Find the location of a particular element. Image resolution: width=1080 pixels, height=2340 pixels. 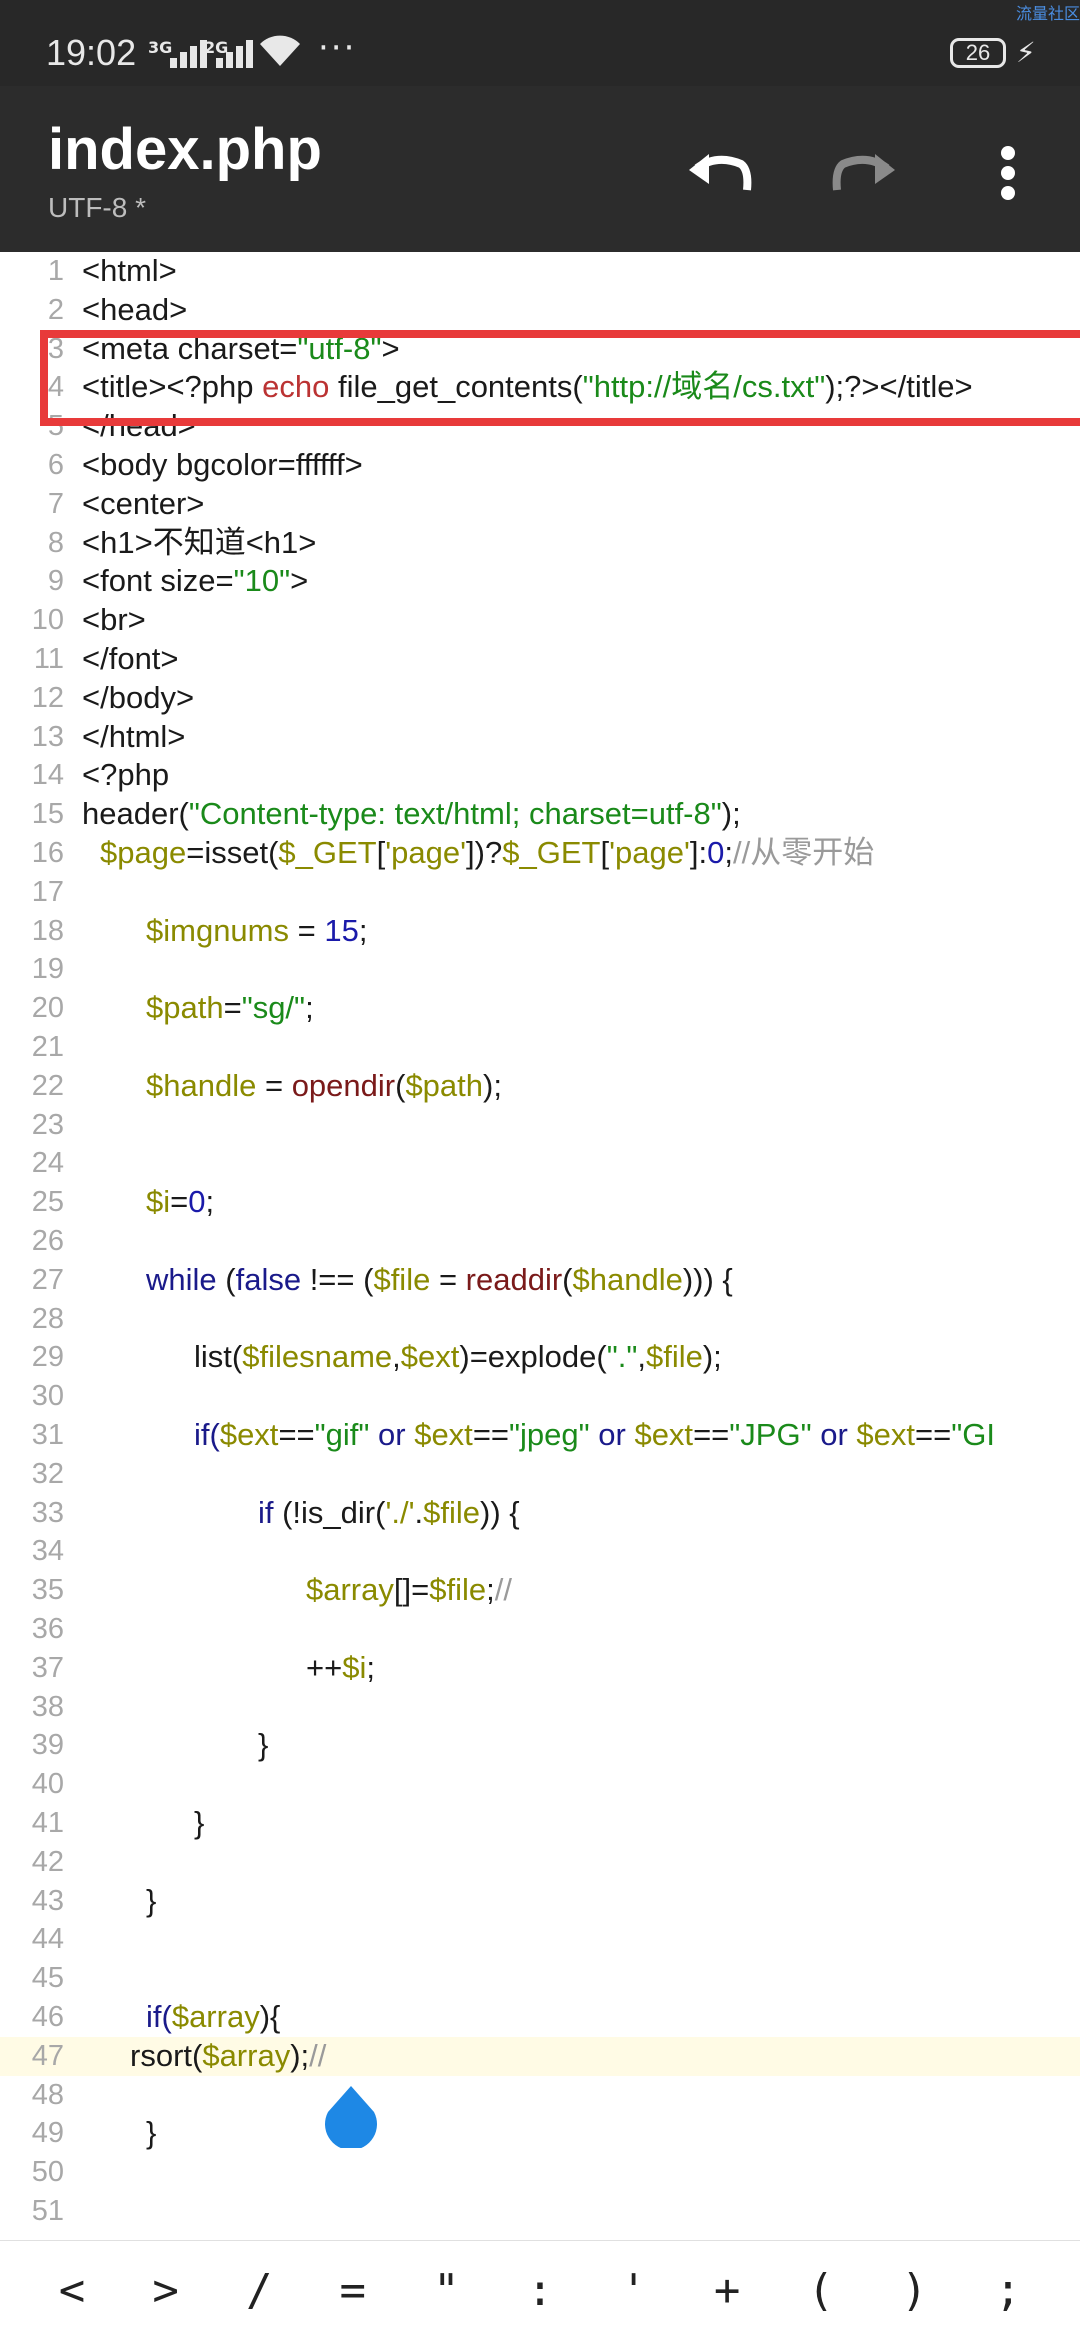

code-line: 14 <?php is located at coordinates (540, 775).